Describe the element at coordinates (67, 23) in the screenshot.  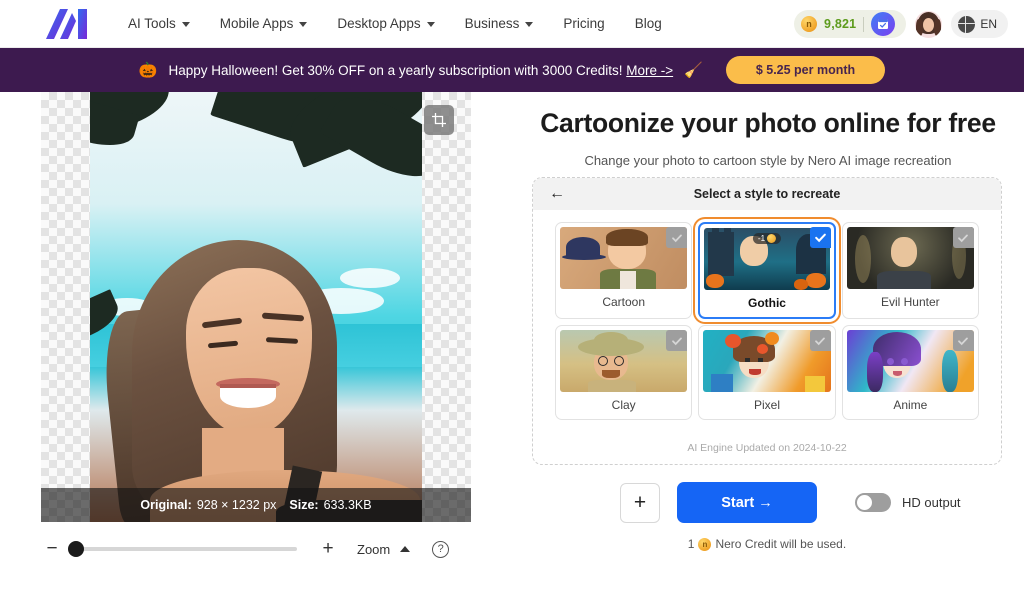
I see `logo-icon` at that location.